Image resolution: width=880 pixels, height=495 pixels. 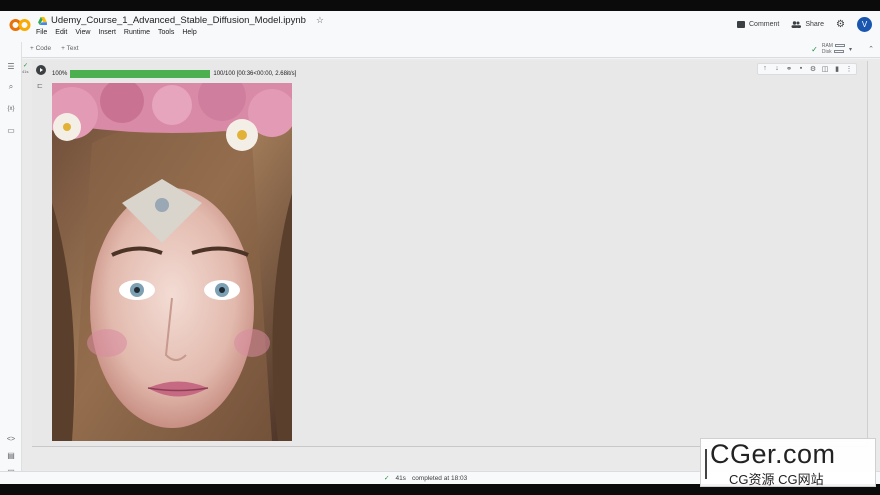 I want to click on ram-meter, so click(x=839, y=46).